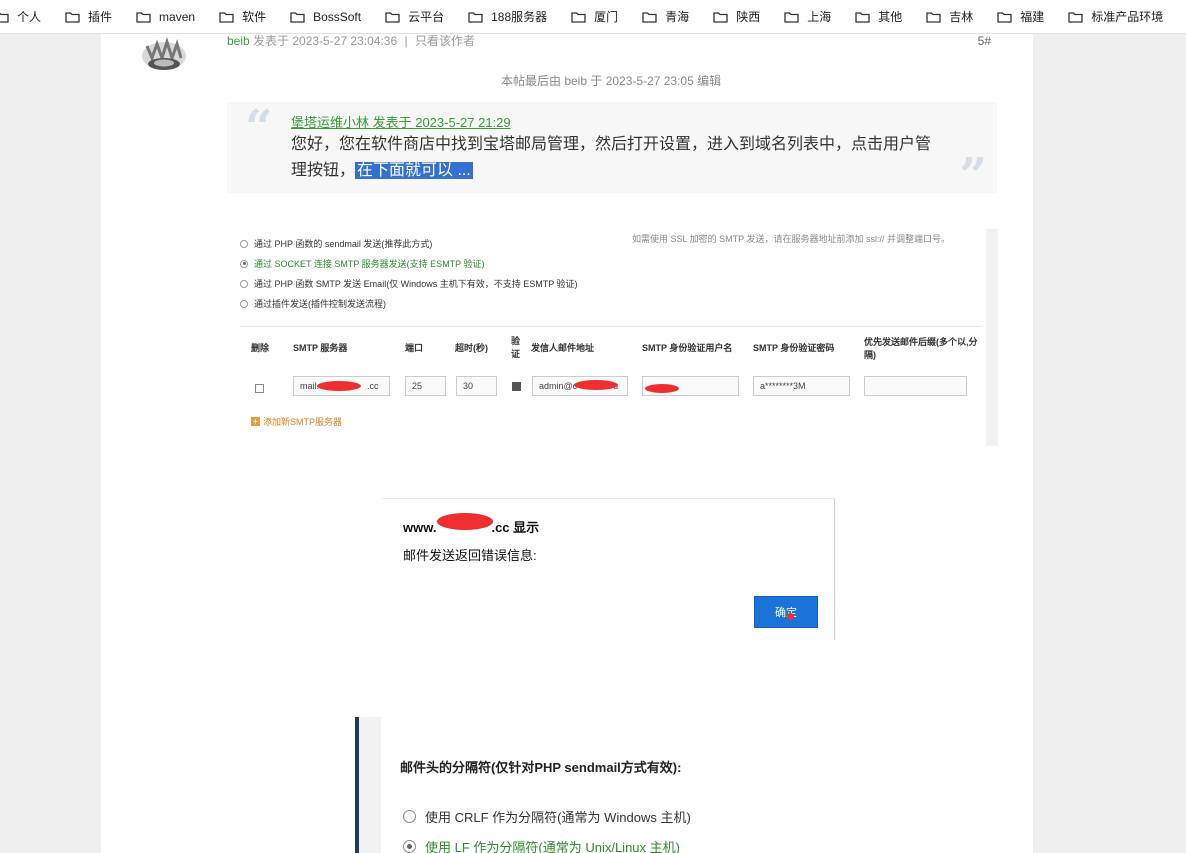 This screenshot has width=1186, height=853. Describe the element at coordinates (255, 421) in the screenshot. I see `plus-icon: +` at that location.